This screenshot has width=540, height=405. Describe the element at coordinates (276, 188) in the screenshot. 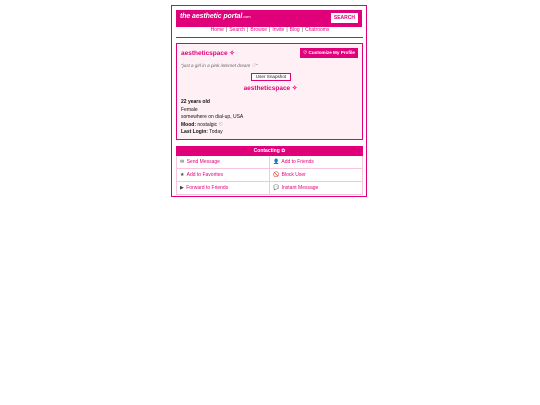

I see `chat-bubble-icon: 💬` at that location.